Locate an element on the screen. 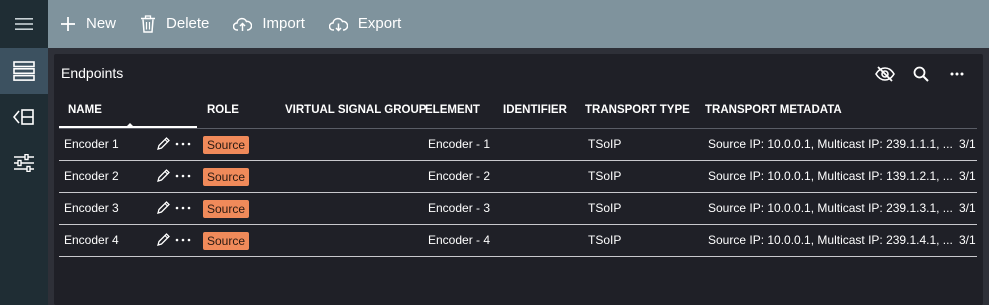  column-header-virtual-signal-group: VIRTUAL SIGNAL GROUP is located at coordinates (355, 110).